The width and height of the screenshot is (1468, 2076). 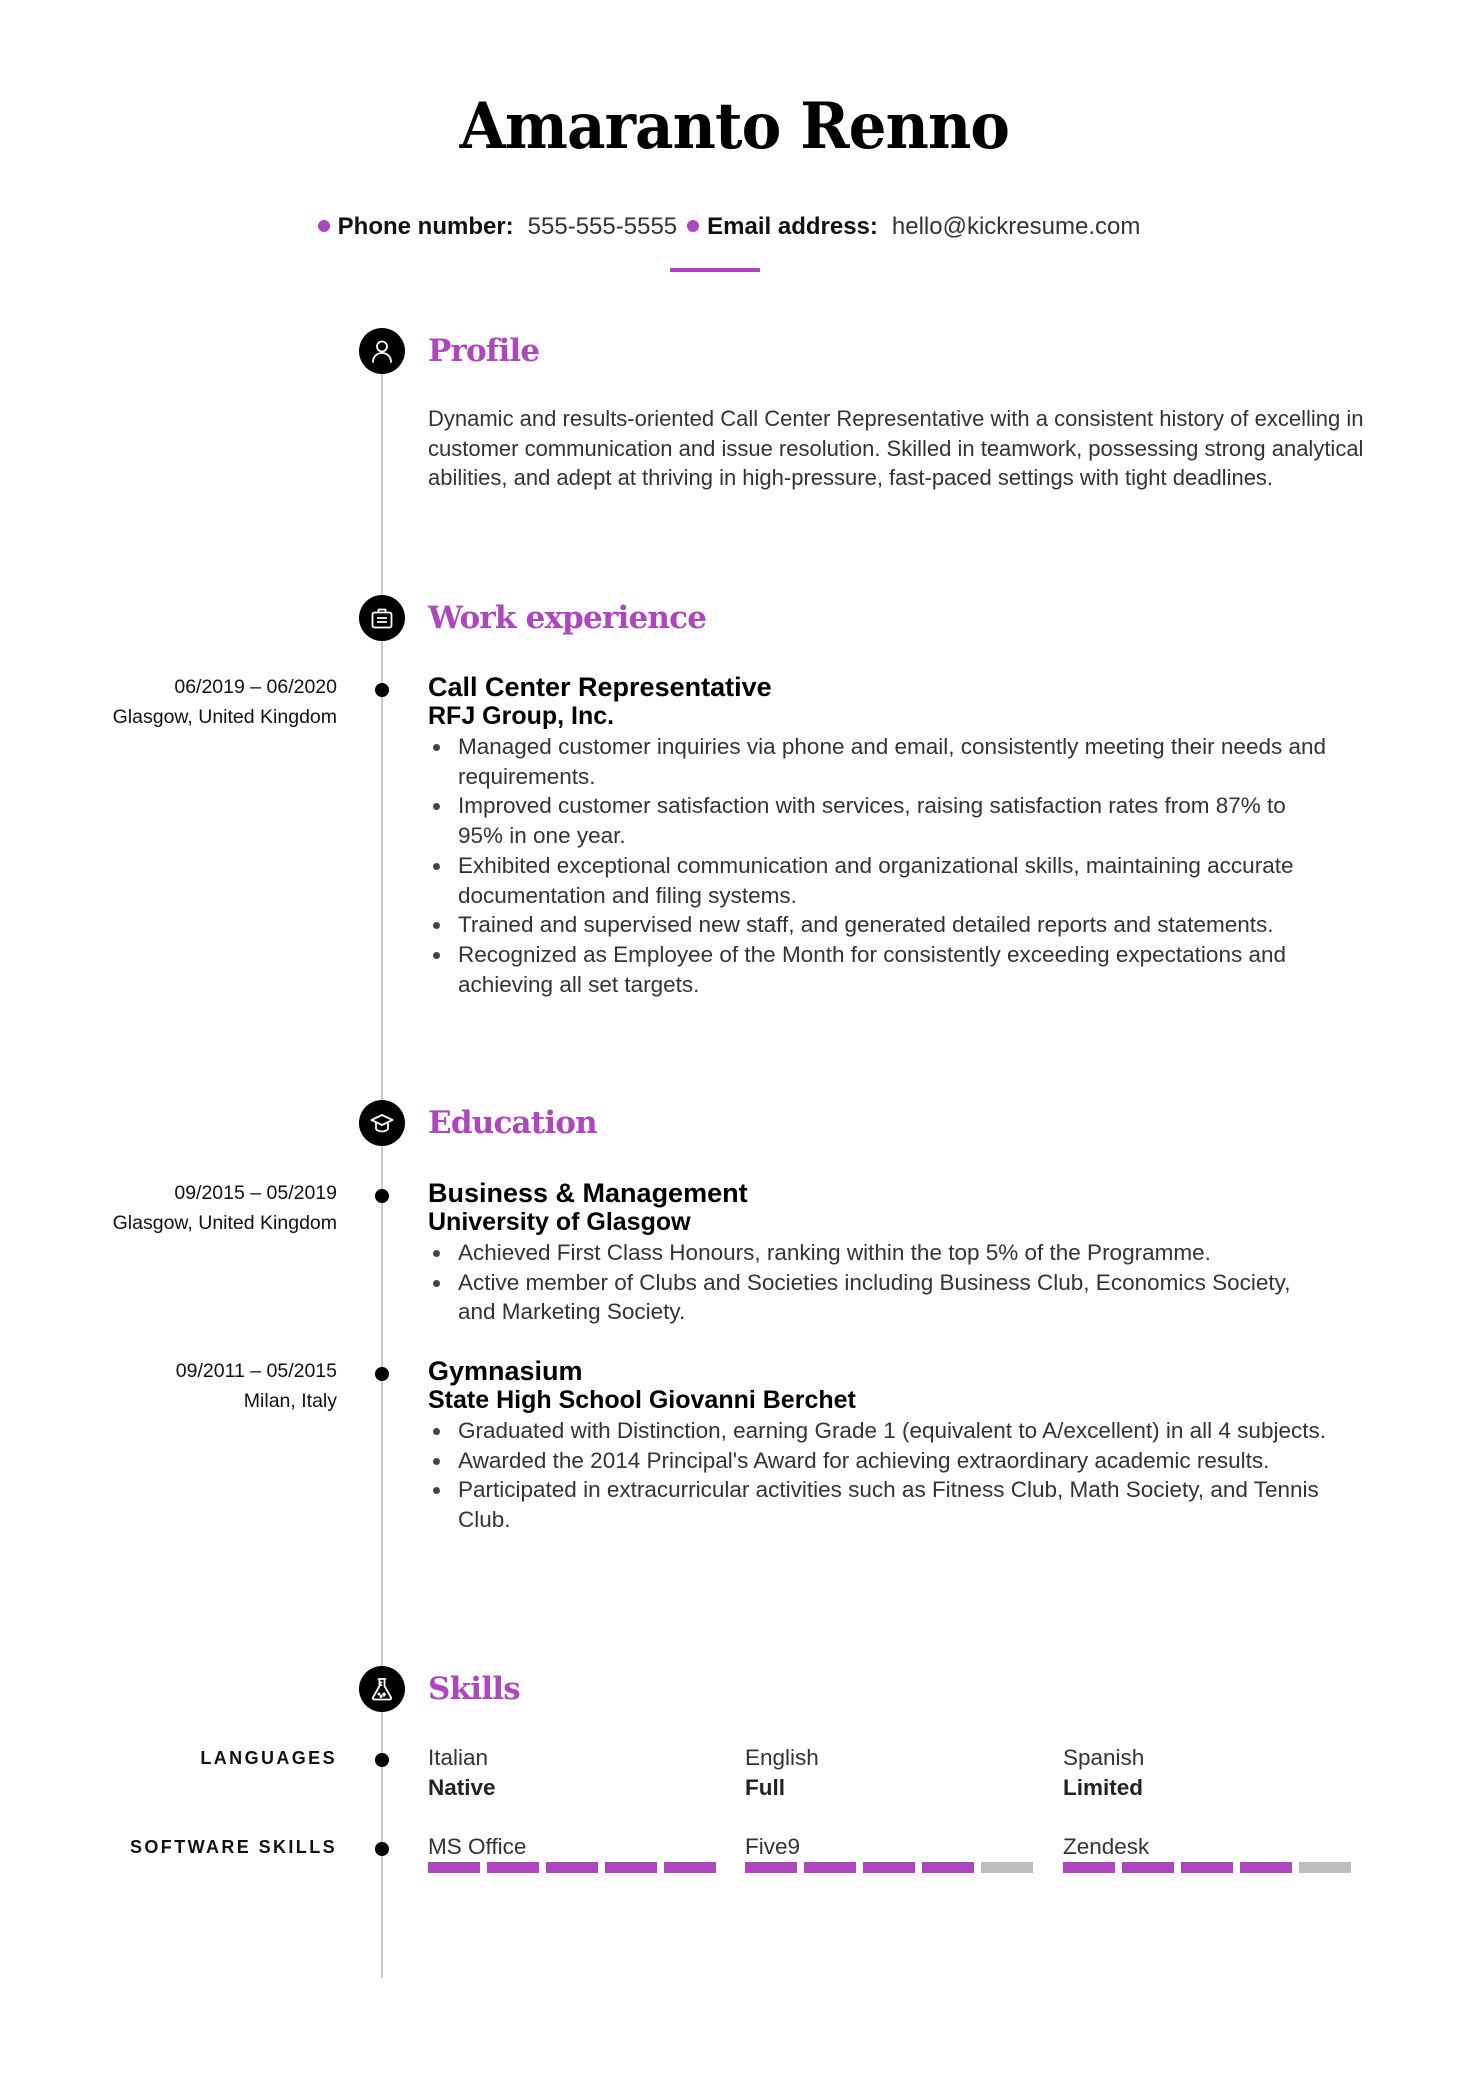 What do you see at coordinates (382, 1689) in the screenshot?
I see `flask-icon` at bounding box center [382, 1689].